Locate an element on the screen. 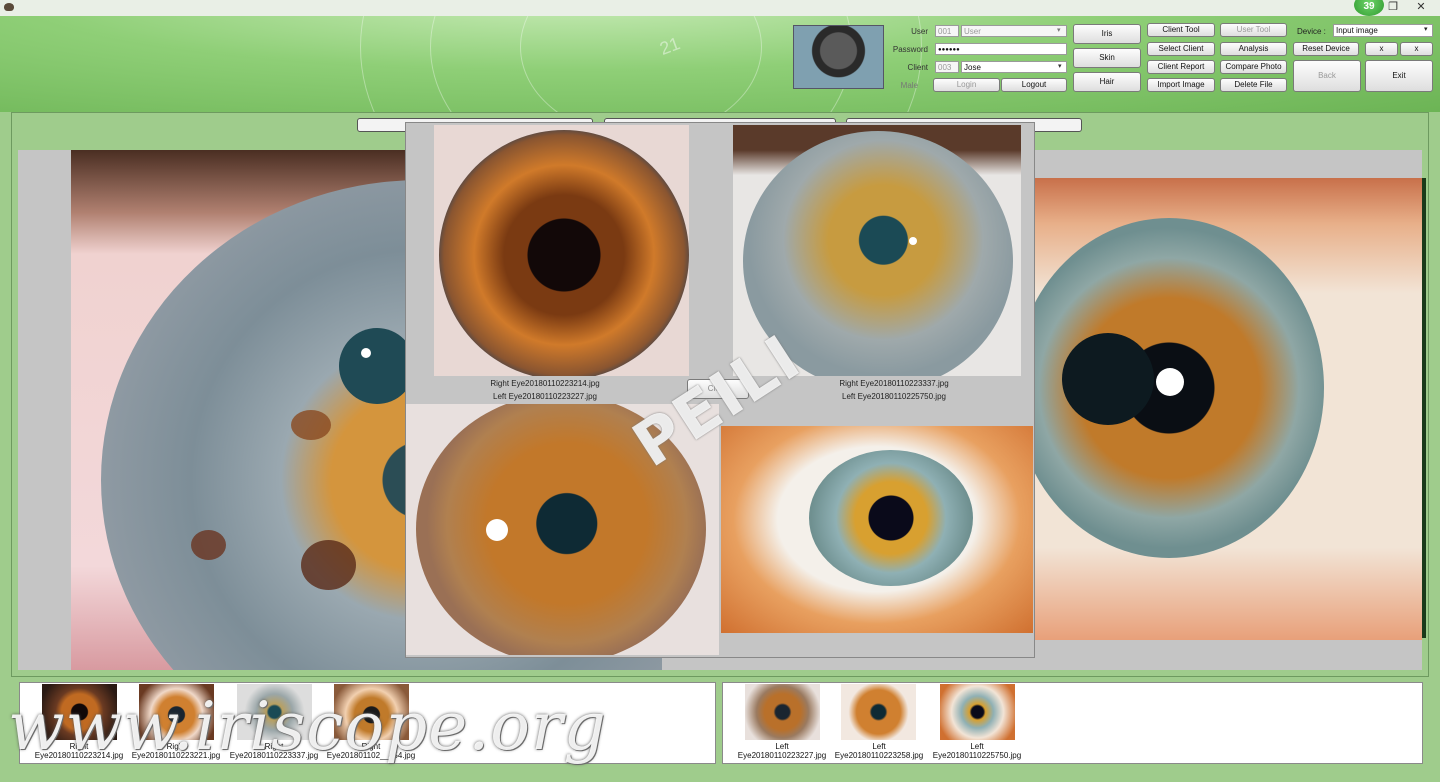  compare-photo-button: Compare Photo is located at coordinates (1253, 67).